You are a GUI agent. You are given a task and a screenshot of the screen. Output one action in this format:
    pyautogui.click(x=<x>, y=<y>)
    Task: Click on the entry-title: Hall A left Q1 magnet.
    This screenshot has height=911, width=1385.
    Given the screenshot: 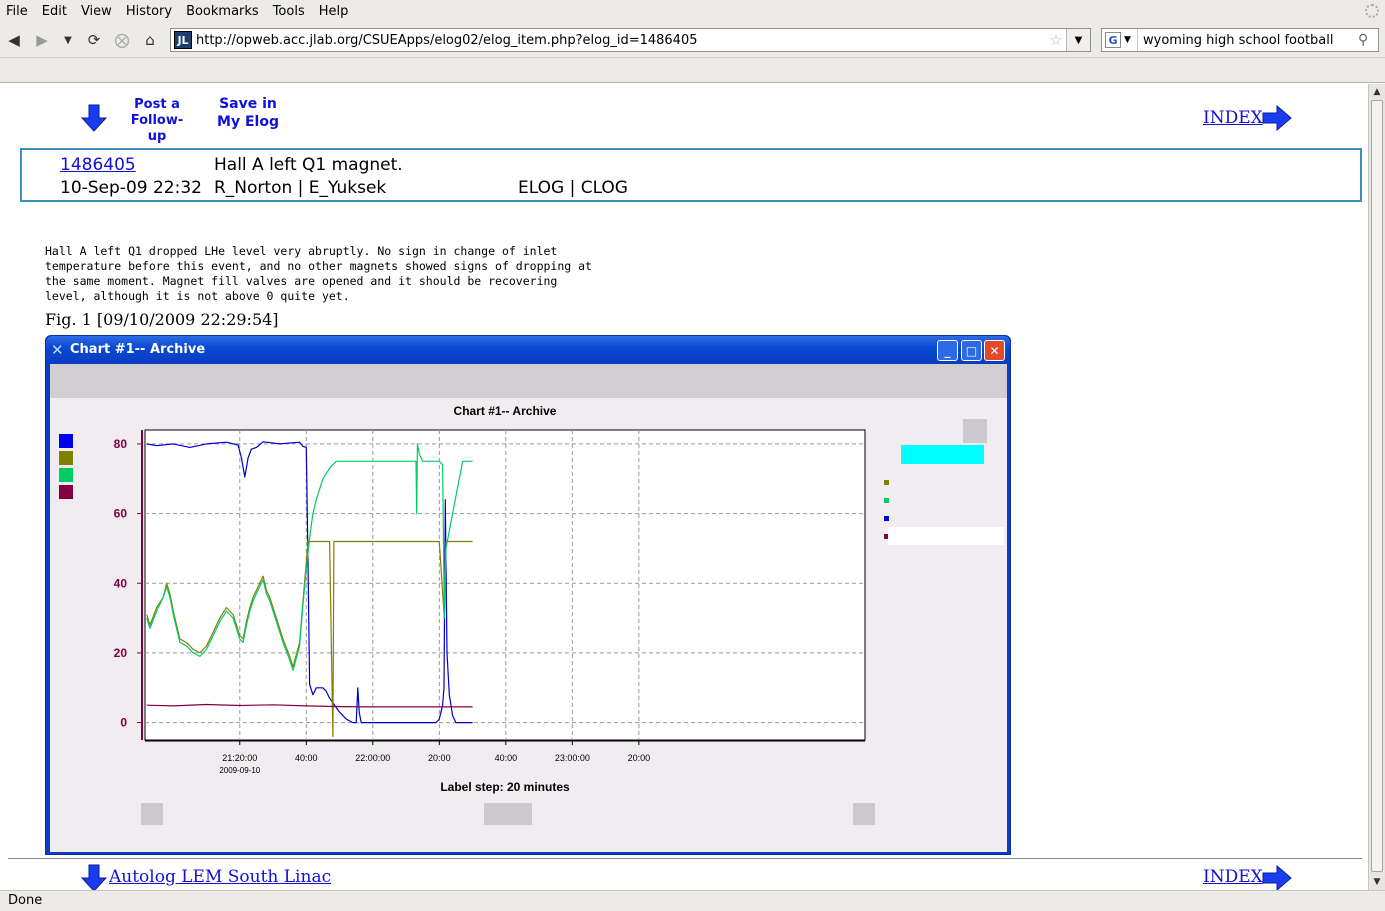 What is the action you would take?
    pyautogui.click(x=308, y=165)
    